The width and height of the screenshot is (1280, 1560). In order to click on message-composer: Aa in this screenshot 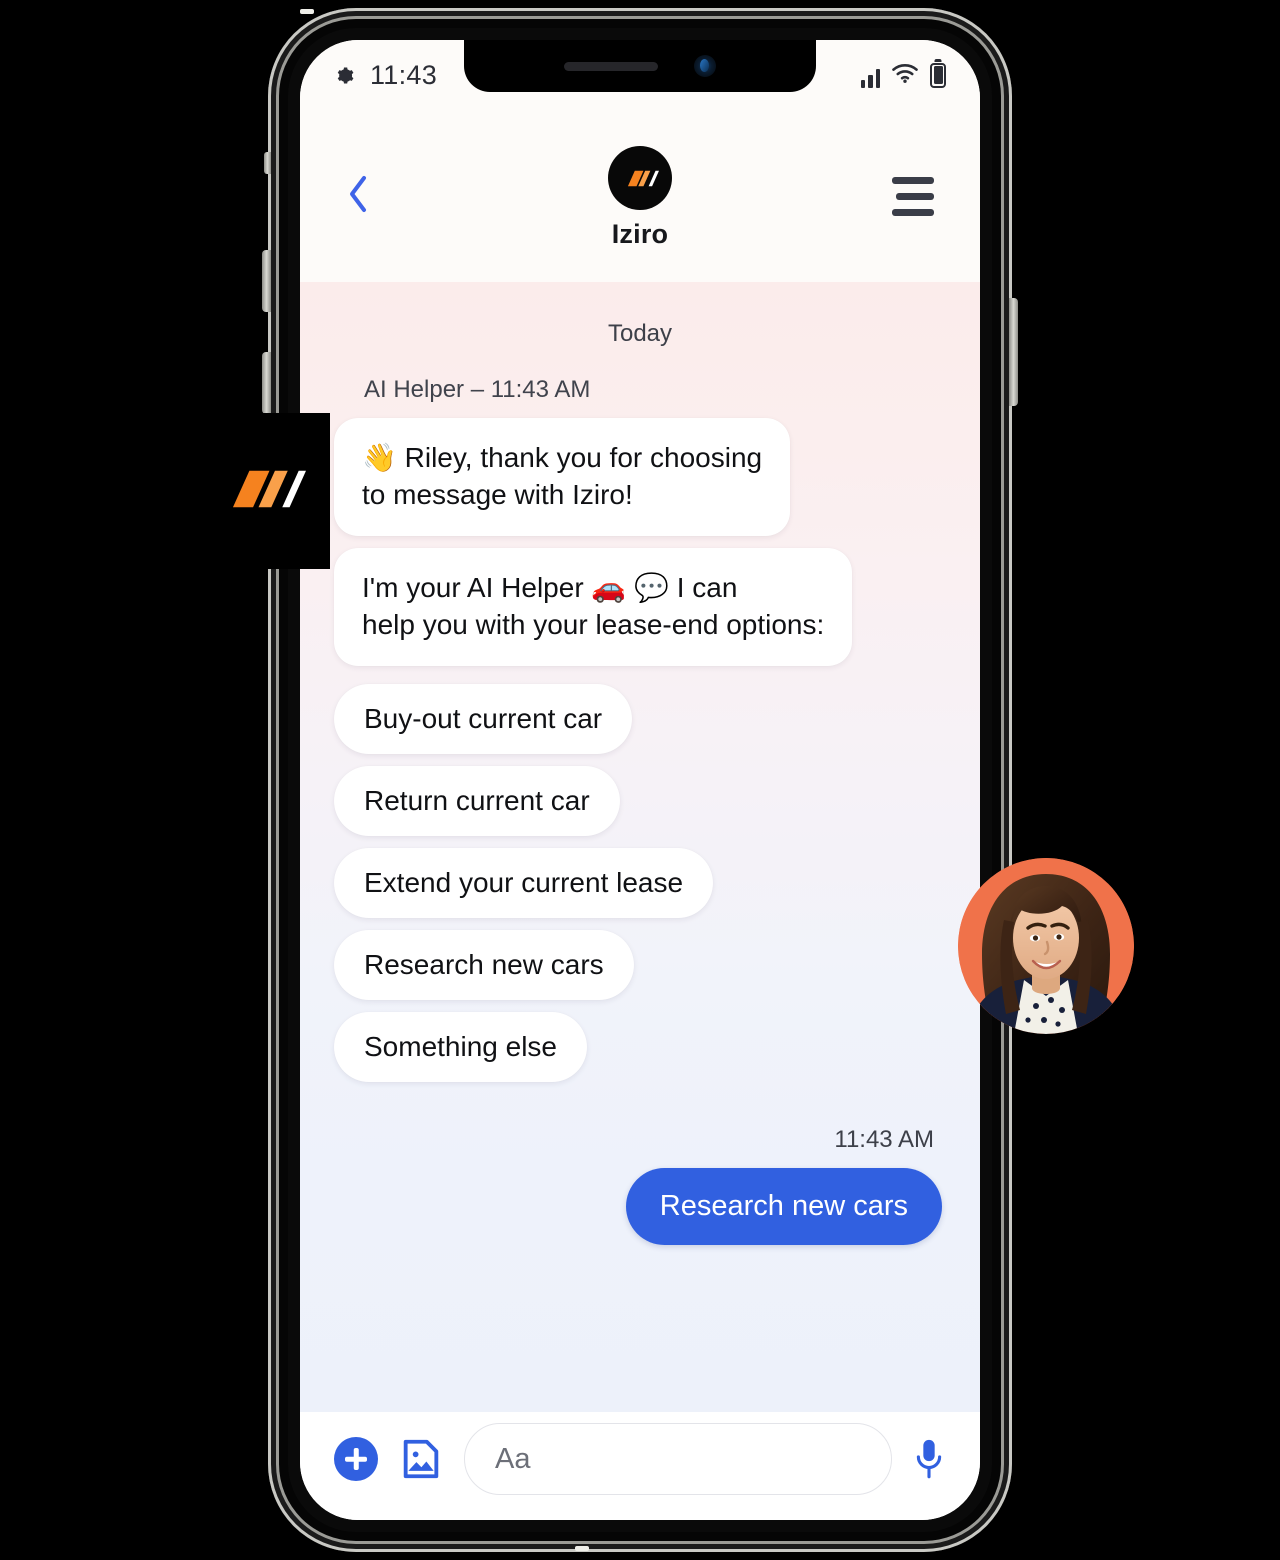, I will do `click(640, 1466)`.